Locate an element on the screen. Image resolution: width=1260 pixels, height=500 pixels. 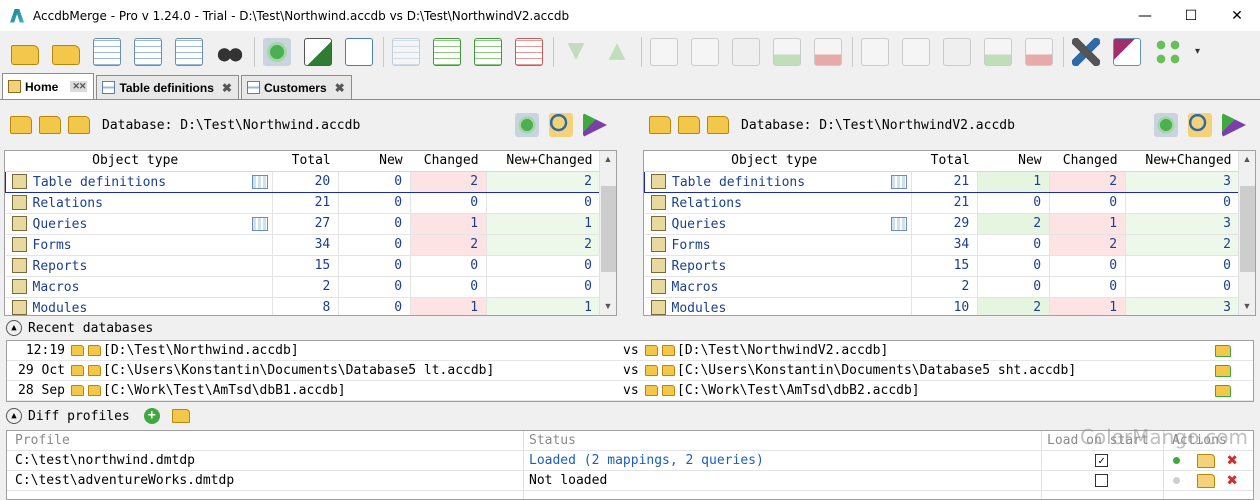
copy-button is located at coordinates (359, 52).